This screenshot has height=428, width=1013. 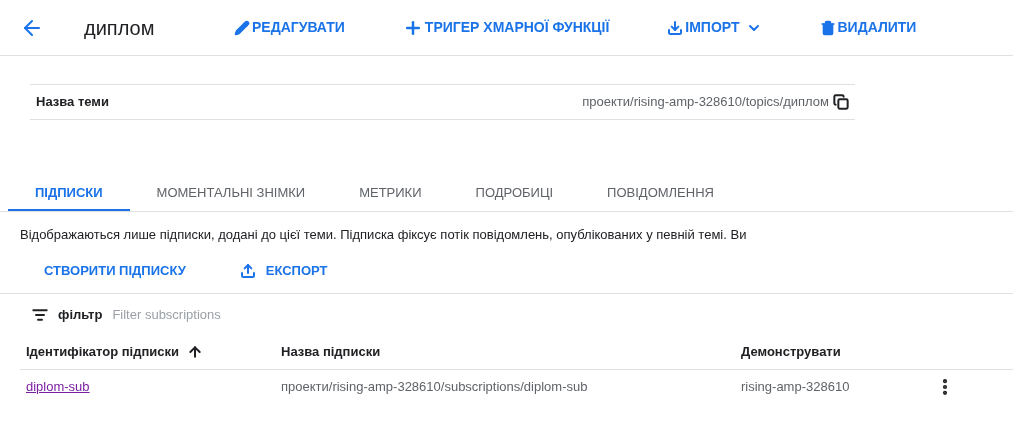 What do you see at coordinates (242, 27) in the screenshot?
I see `pencil-icon` at bounding box center [242, 27].